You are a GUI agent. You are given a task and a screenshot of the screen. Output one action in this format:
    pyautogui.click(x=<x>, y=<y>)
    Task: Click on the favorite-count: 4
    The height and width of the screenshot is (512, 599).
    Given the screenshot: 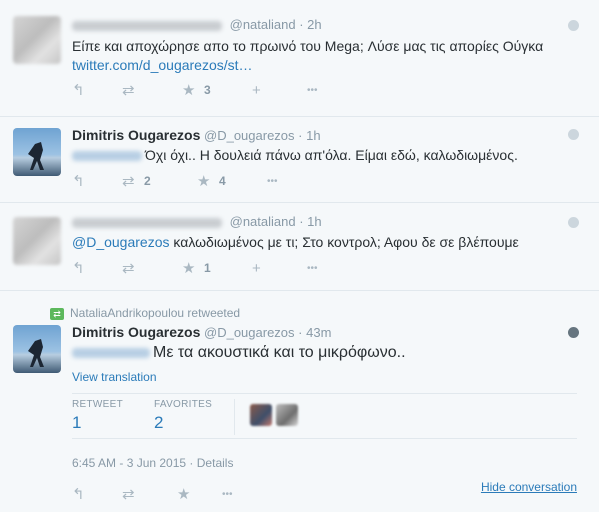 What is the action you would take?
    pyautogui.click(x=222, y=181)
    